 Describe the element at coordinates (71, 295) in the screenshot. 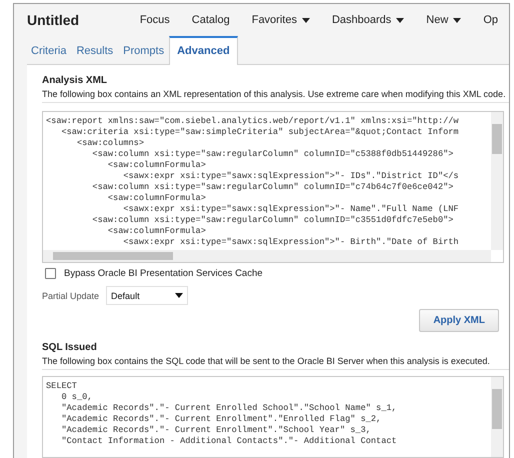

I see `field-label: Partial Update` at that location.